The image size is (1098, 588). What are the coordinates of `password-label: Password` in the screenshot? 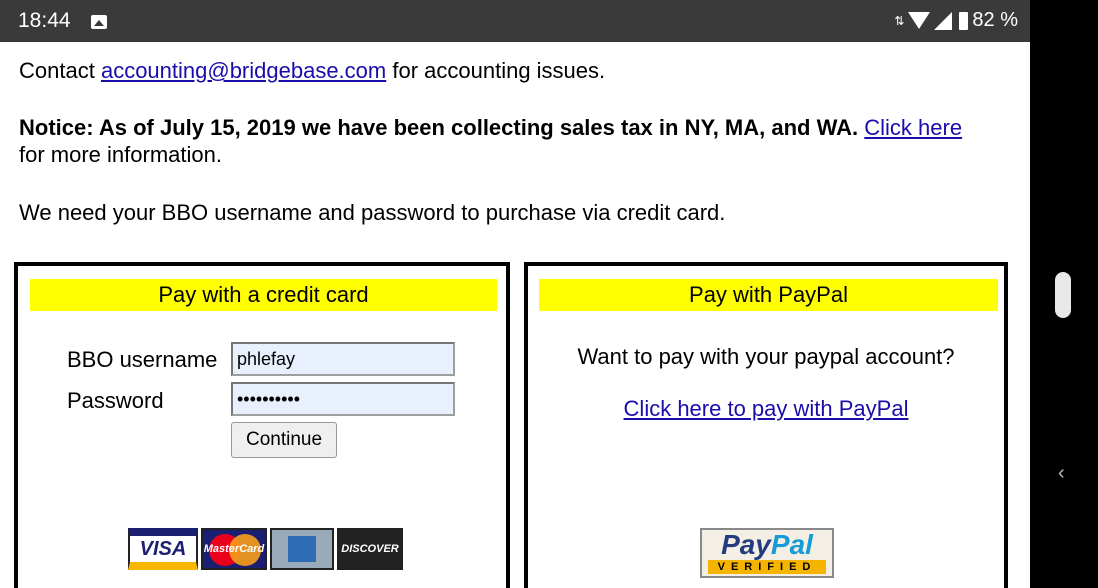 It's located at (115, 400).